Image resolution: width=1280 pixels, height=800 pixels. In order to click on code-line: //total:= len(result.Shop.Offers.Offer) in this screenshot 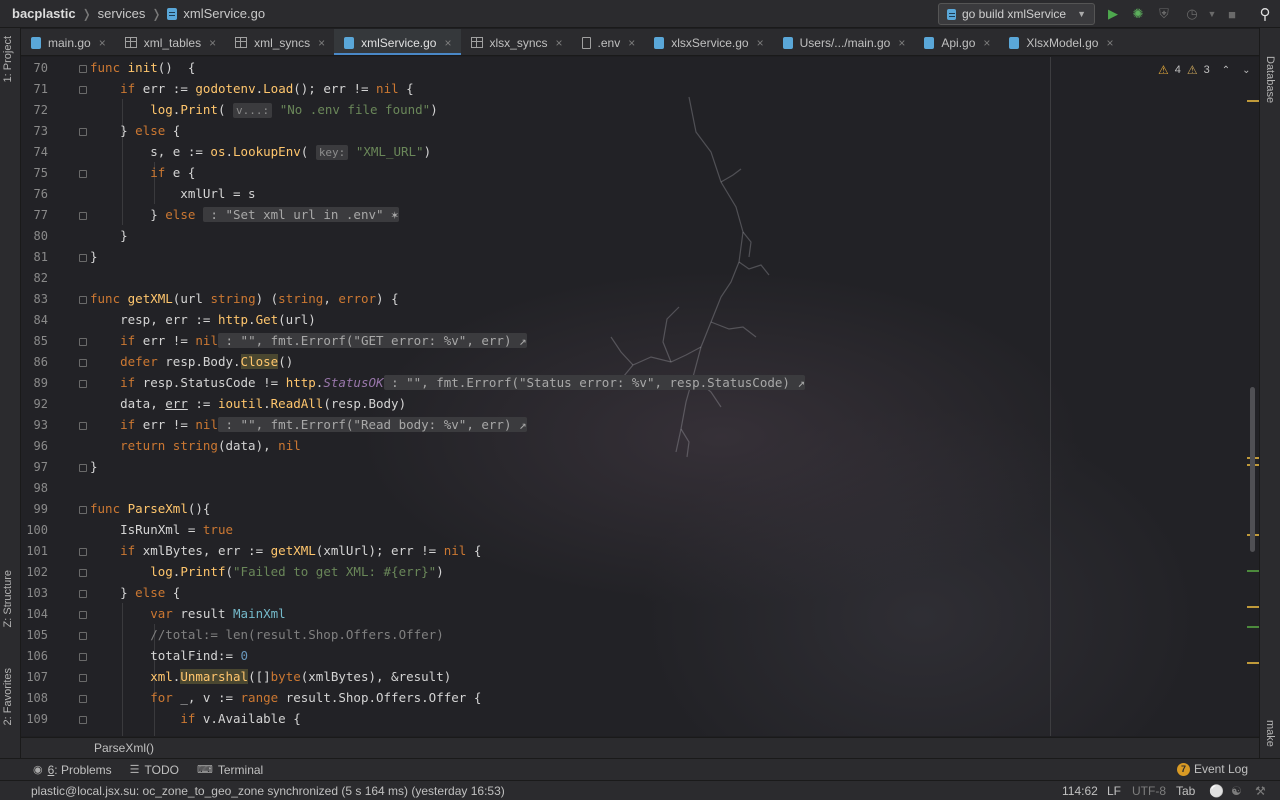, I will do `click(267, 634)`.